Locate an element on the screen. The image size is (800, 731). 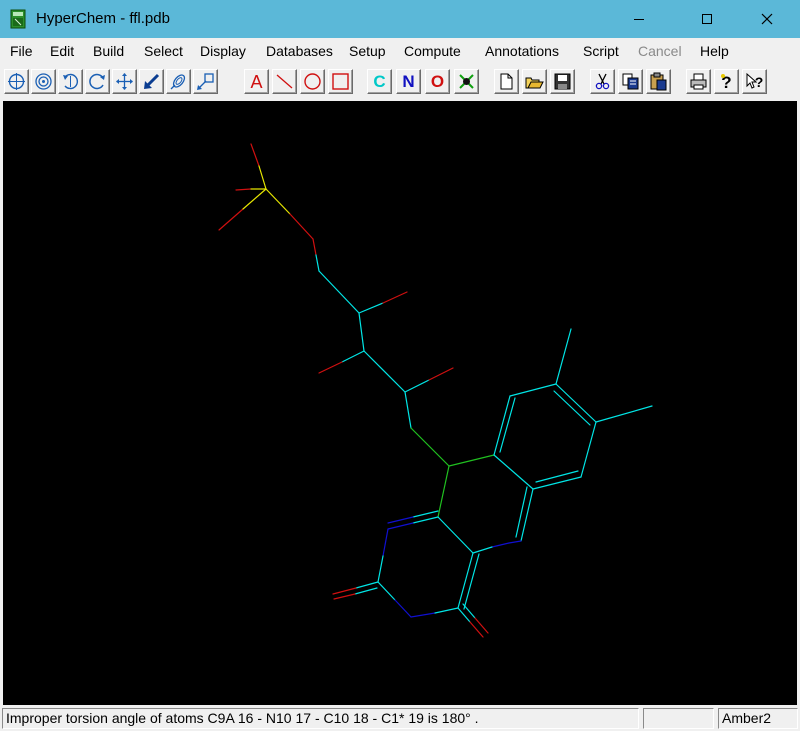
cut-button is located at coordinates (602, 81).